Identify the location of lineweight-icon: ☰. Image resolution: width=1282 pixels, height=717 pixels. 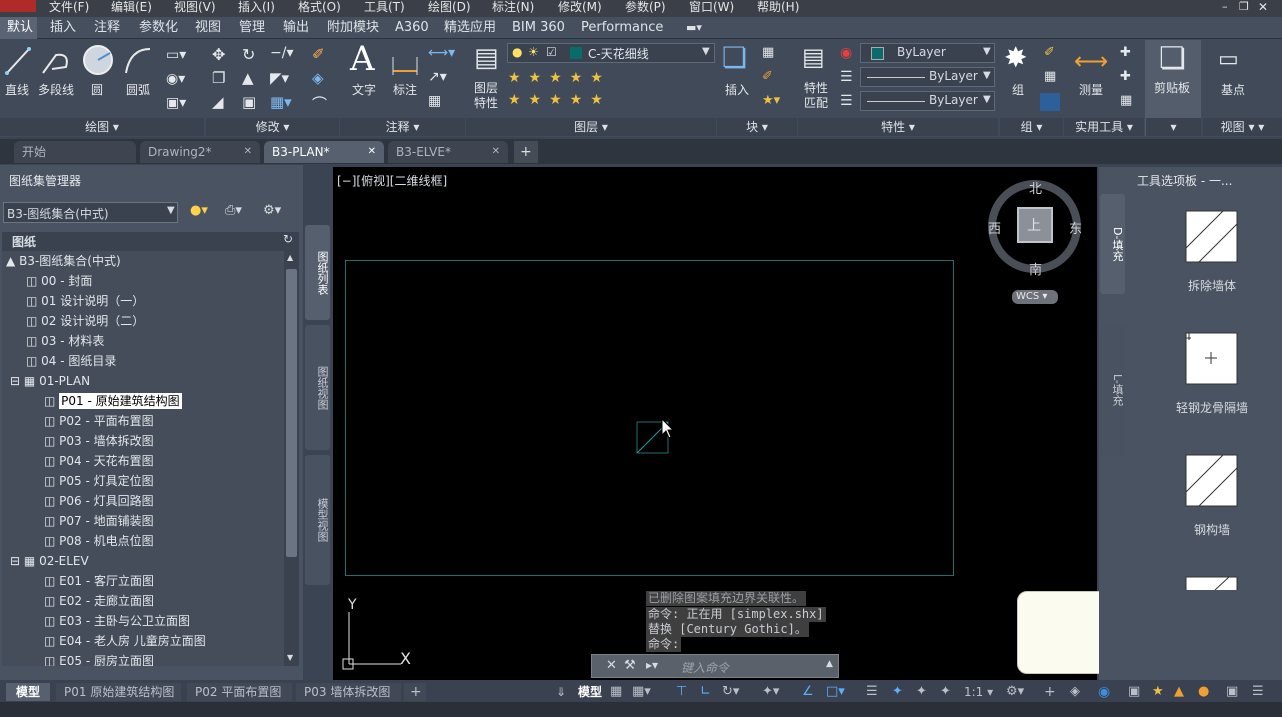
(846, 101).